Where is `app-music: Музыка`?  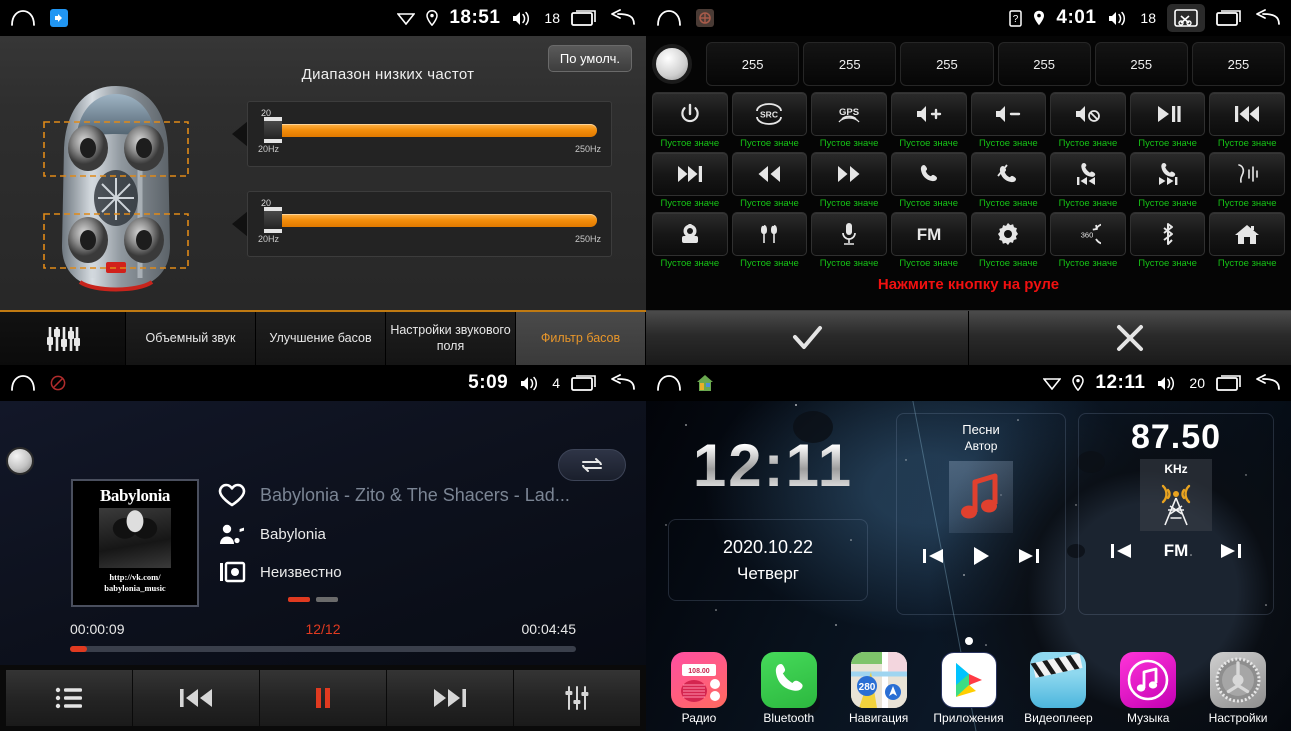
app-music: Музыка is located at coordinates (1148, 688).